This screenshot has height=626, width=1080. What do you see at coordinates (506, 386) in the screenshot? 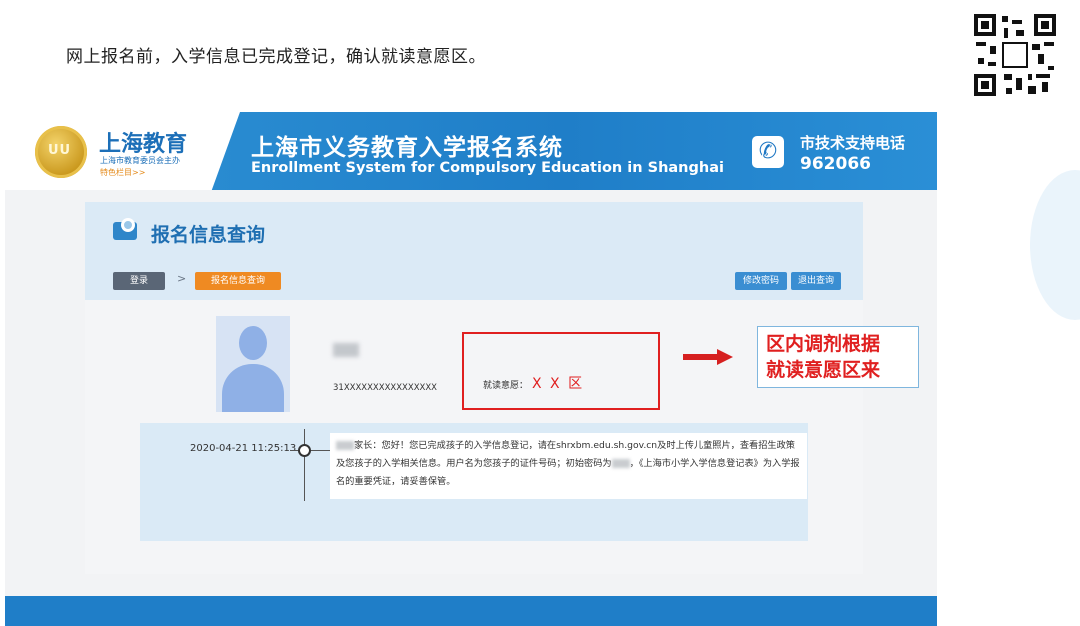
I see `willingness-label: 就读意愿：` at bounding box center [506, 386].